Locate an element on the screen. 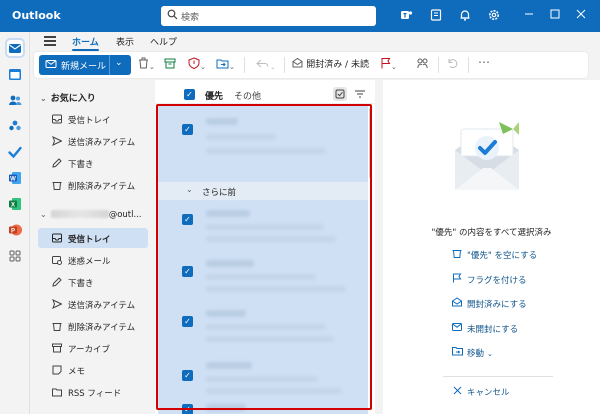 The image size is (600, 414). new-mail-button: 新規メール ⌄ is located at coordinates (85, 65).